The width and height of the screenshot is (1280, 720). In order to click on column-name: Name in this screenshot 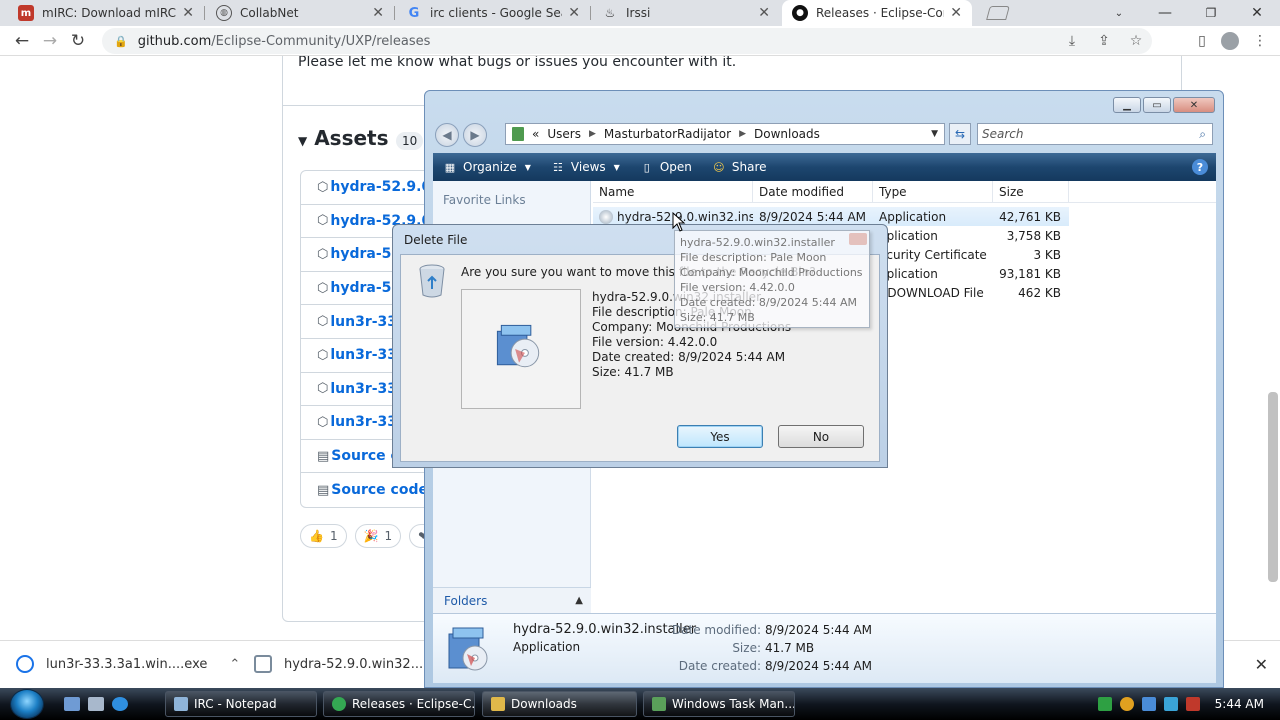, I will do `click(673, 192)`.